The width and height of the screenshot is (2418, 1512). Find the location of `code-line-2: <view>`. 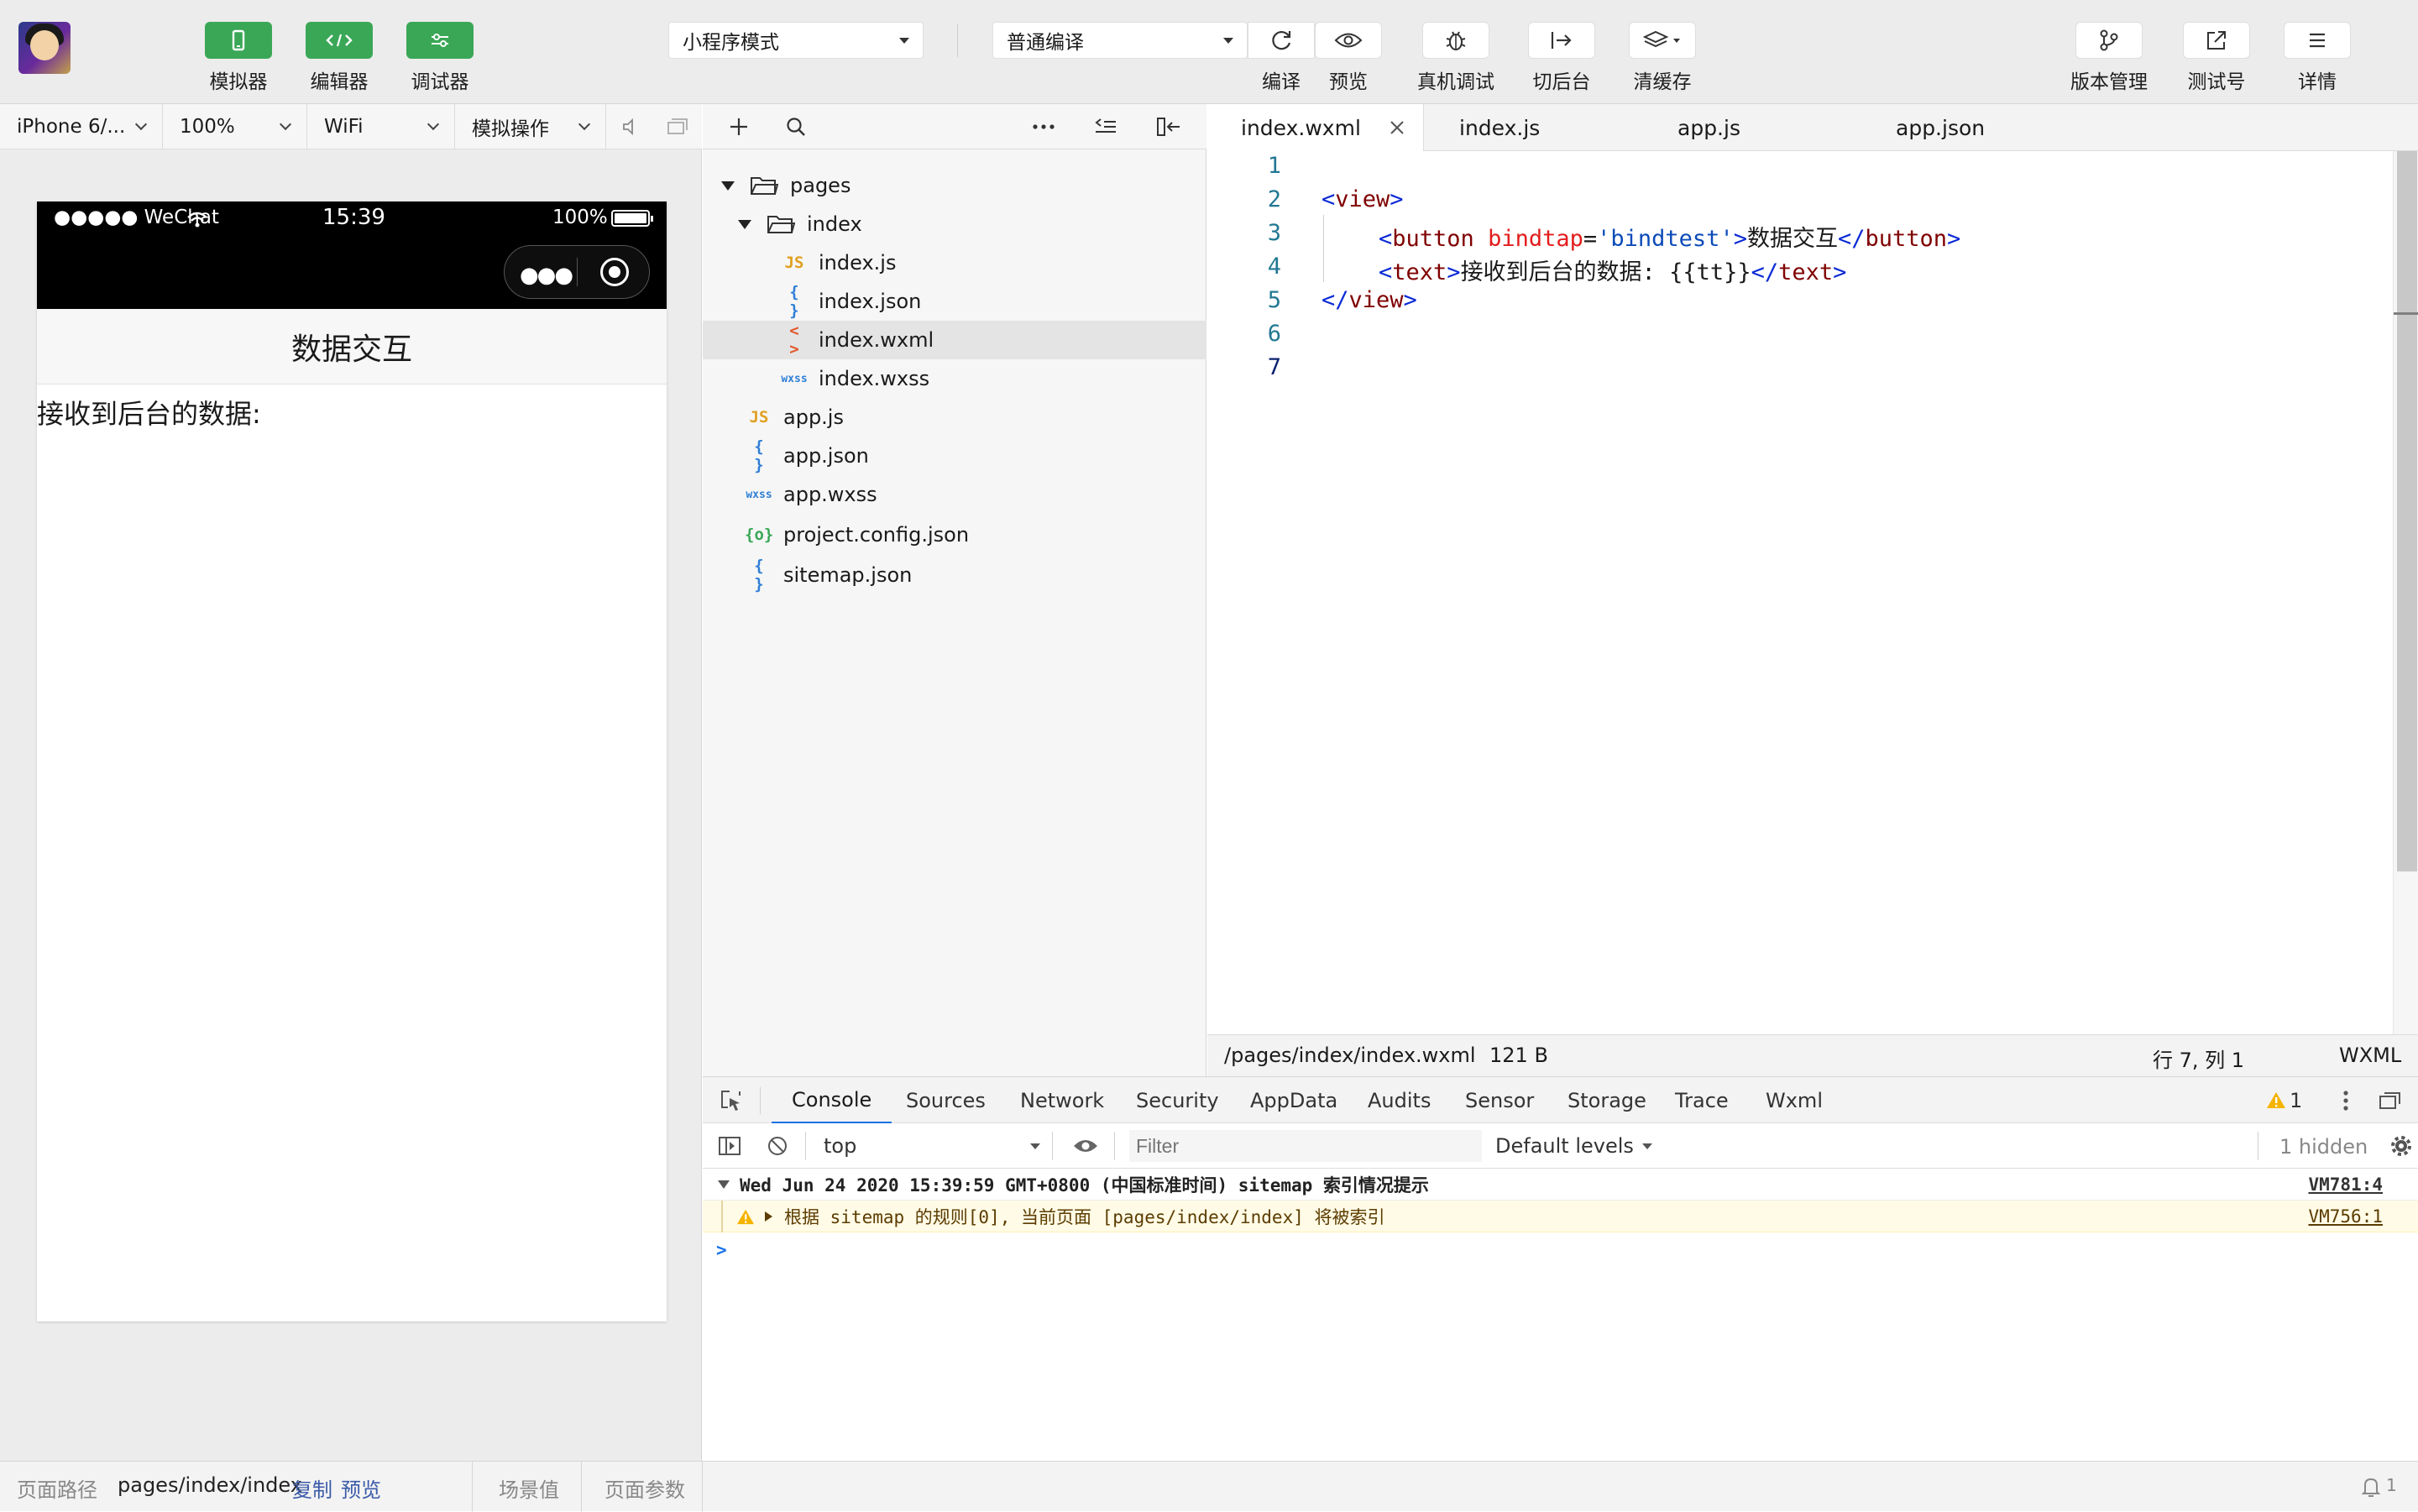

code-line-2: <view> is located at coordinates (1363, 199).